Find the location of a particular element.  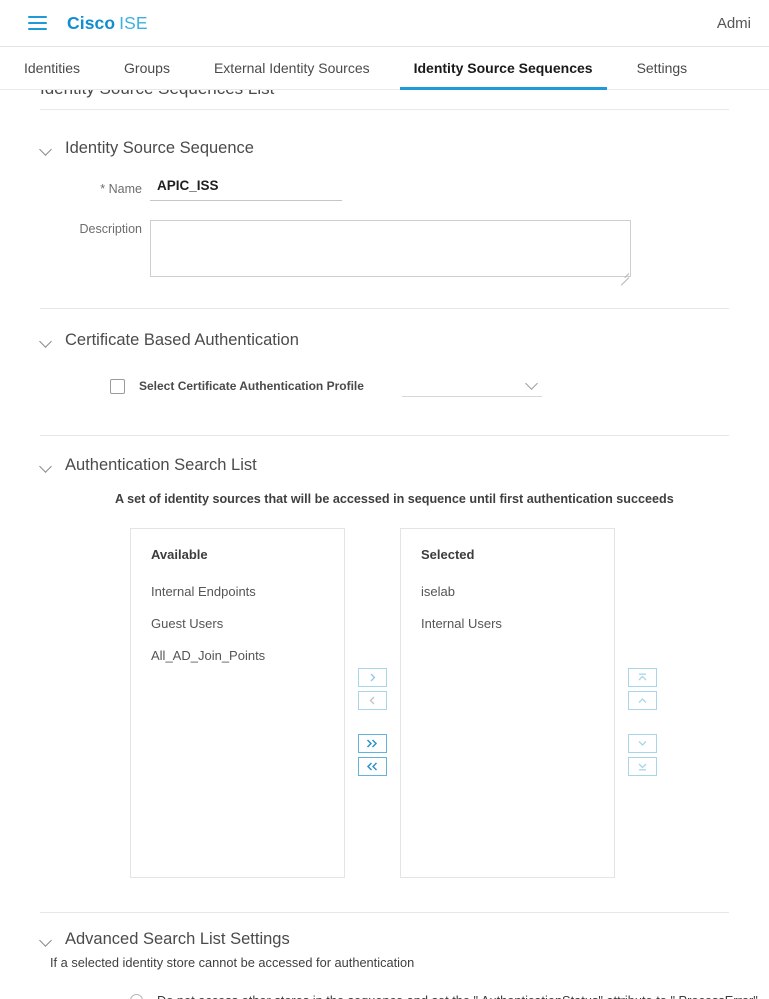

transfer-button-group is located at coordinates (372, 654).